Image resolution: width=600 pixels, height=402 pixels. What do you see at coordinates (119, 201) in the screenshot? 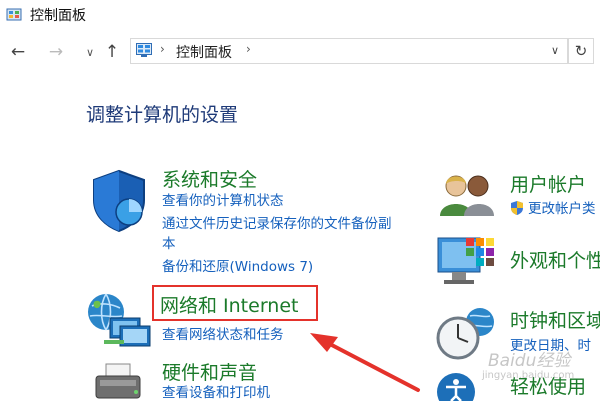
I see `shield-icon` at bounding box center [119, 201].